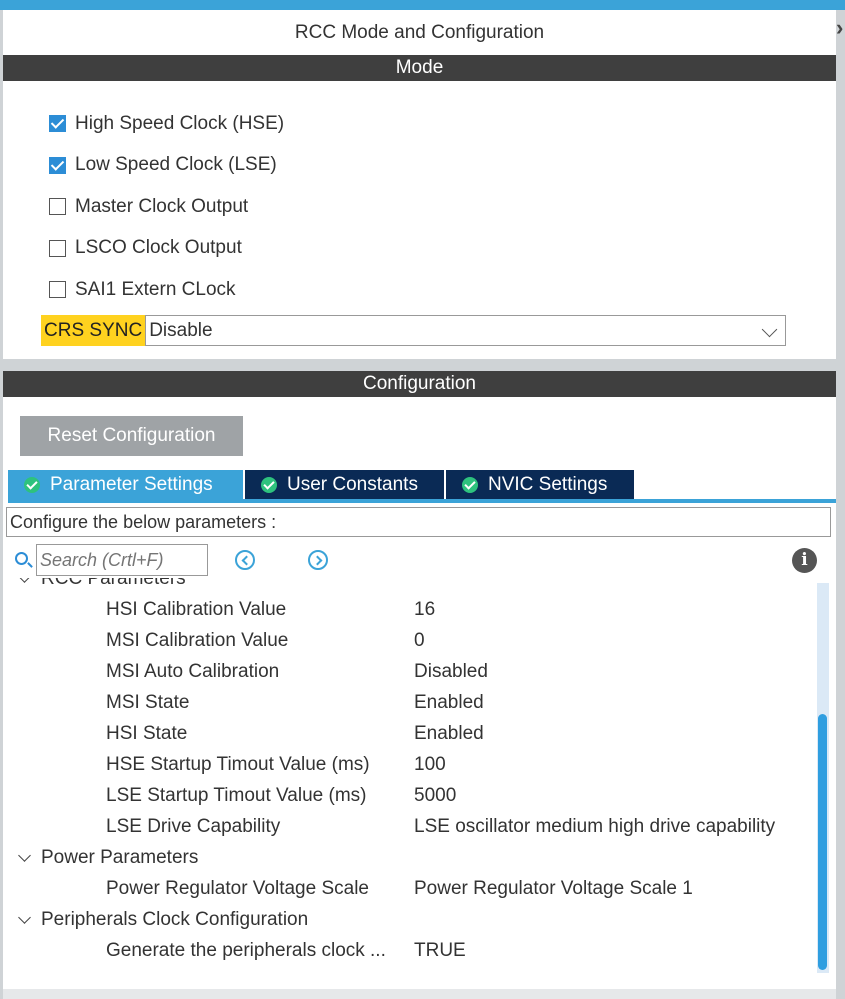 This screenshot has width=845, height=999. What do you see at coordinates (57, 165) in the screenshot?
I see `checkbox-lse` at bounding box center [57, 165].